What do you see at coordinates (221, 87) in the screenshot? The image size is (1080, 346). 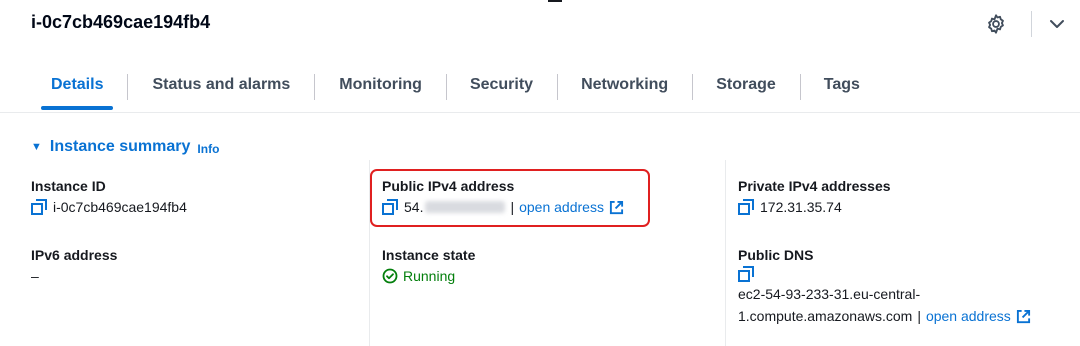 I see `tab-status-and-alarms: Status and alarms` at bounding box center [221, 87].